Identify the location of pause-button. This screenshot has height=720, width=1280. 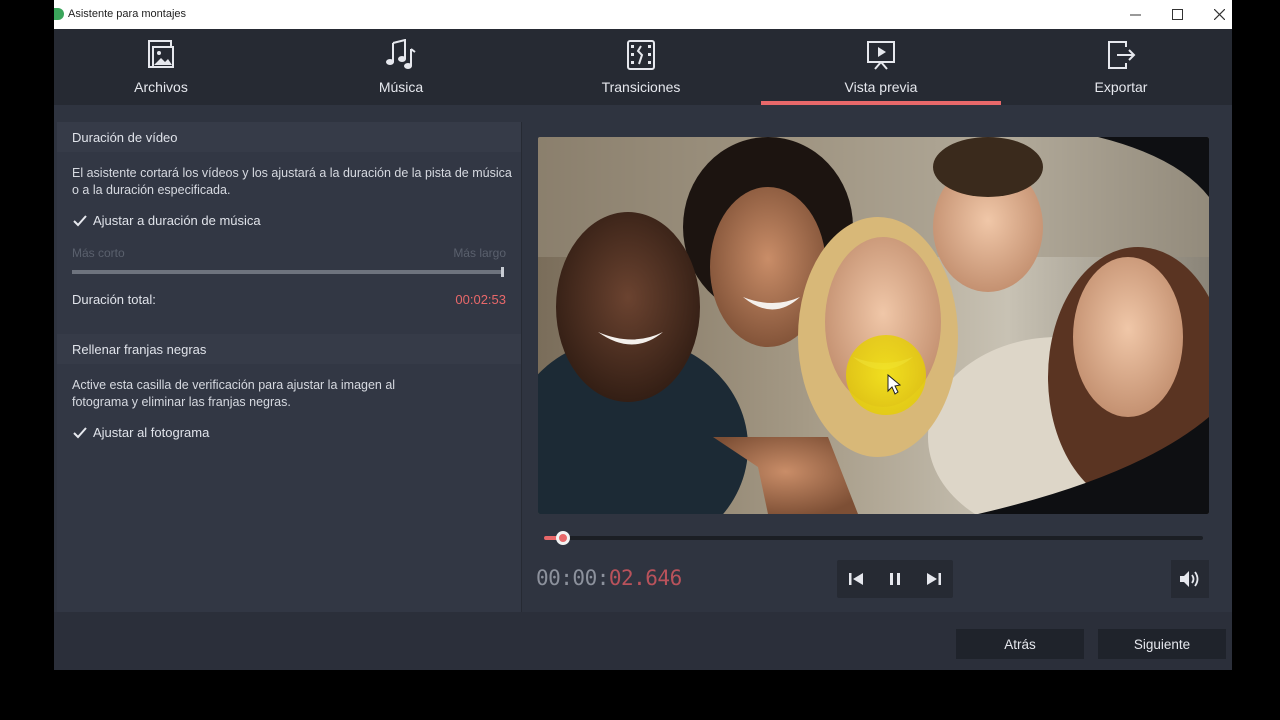
(895, 579).